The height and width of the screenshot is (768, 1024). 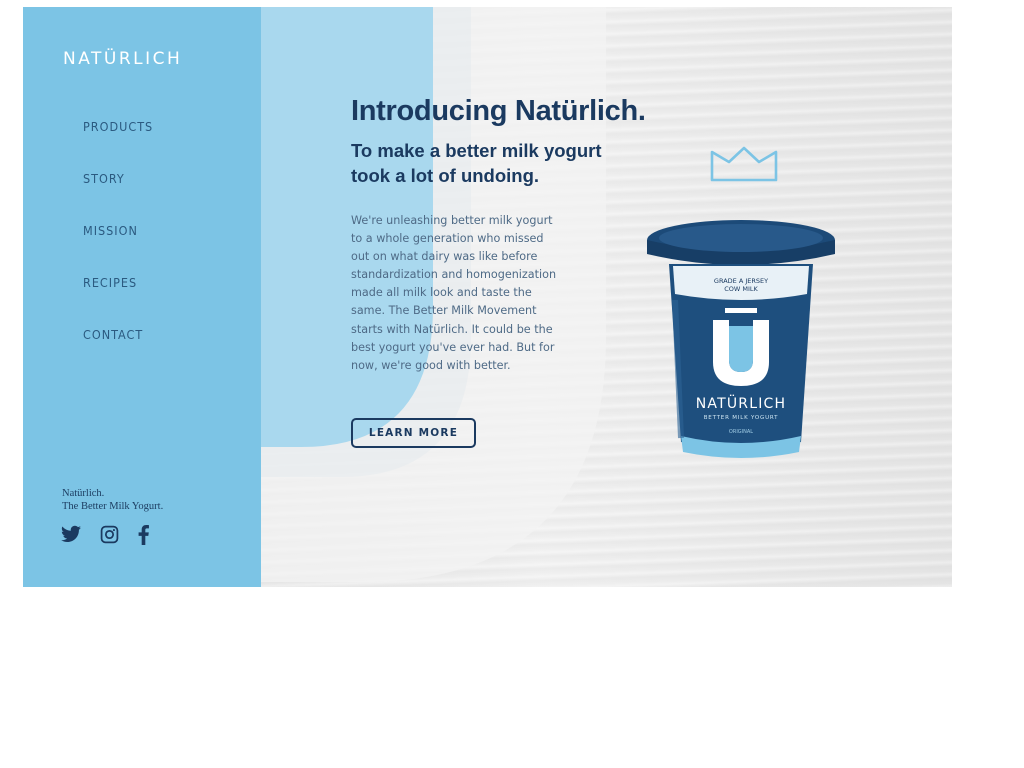 What do you see at coordinates (112, 500) in the screenshot?
I see `tagline: Natürlich. The Better Milk Yogurt.` at bounding box center [112, 500].